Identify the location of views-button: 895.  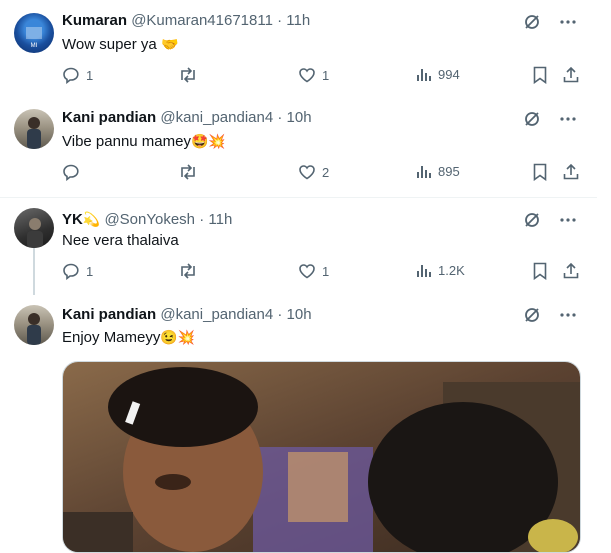
(438, 171).